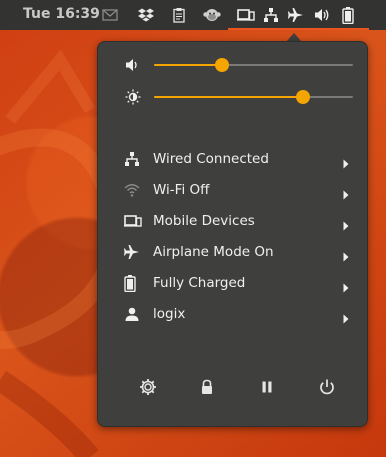 The height and width of the screenshot is (457, 386). What do you see at coordinates (132, 159) in the screenshot?
I see `network-wired-icon` at bounding box center [132, 159].